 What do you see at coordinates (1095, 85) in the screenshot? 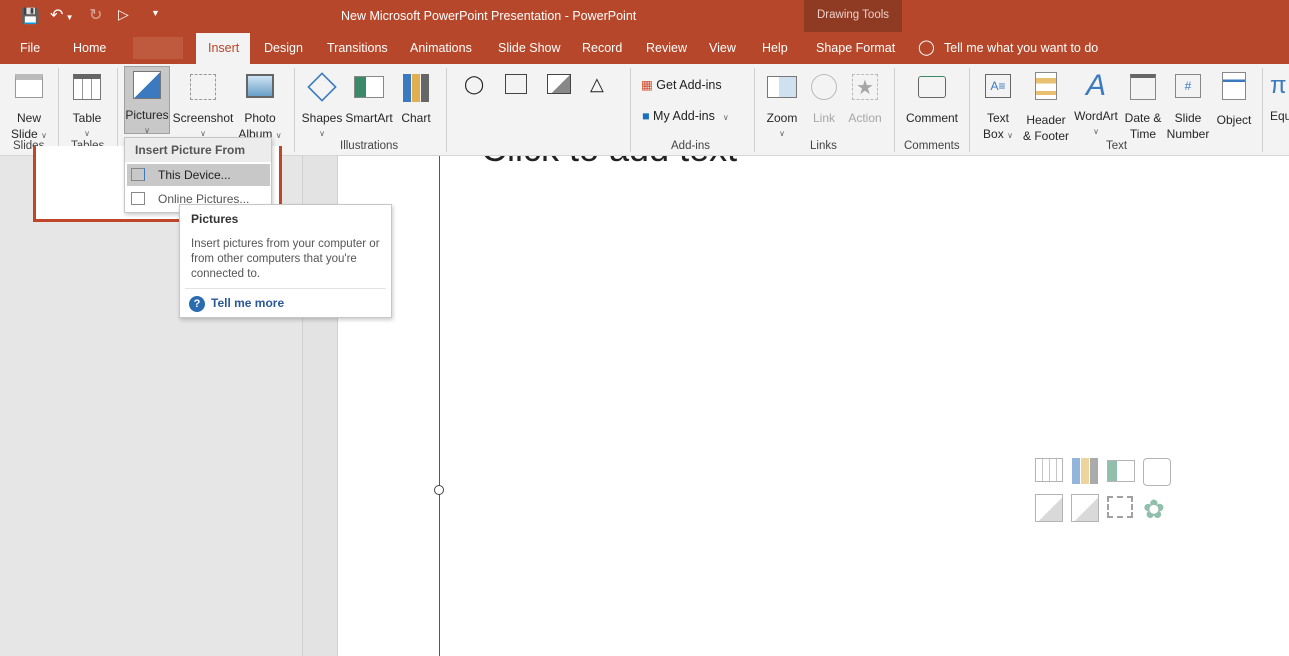
I see `wordart-icon: A` at bounding box center [1095, 85].